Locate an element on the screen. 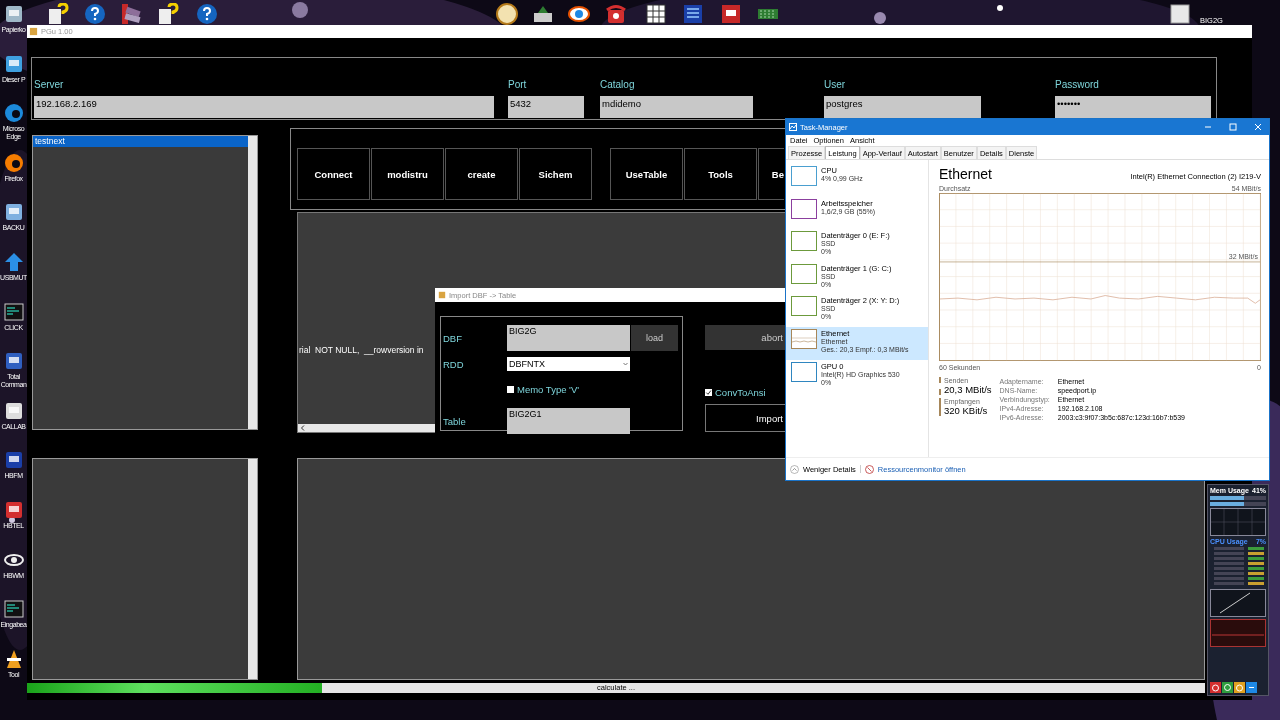 The image size is (1280, 720). input-field: ••••••• is located at coordinates (1133, 107).